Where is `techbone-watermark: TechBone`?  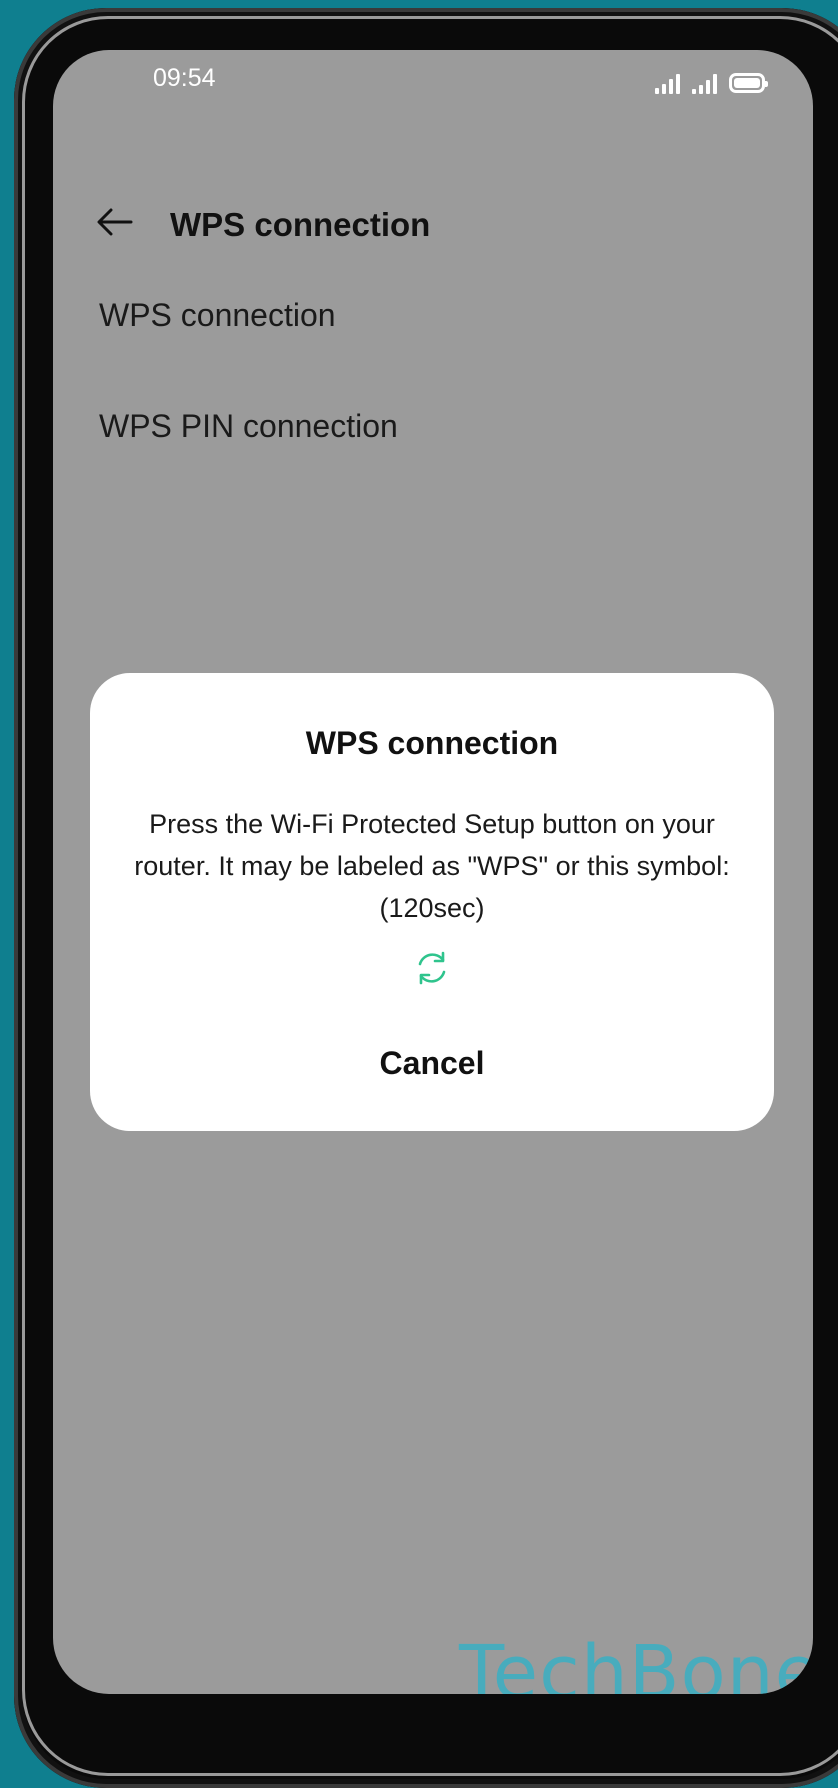 techbone-watermark: TechBone is located at coordinates (636, 1662).